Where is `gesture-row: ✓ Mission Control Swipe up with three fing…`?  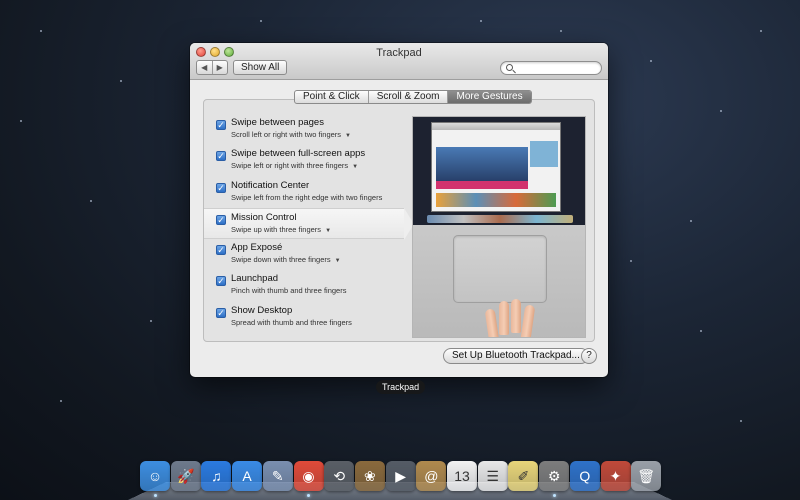
gesture-row: ✓ Mission Control Swipe up with three fing… is located at coordinates (309, 224).